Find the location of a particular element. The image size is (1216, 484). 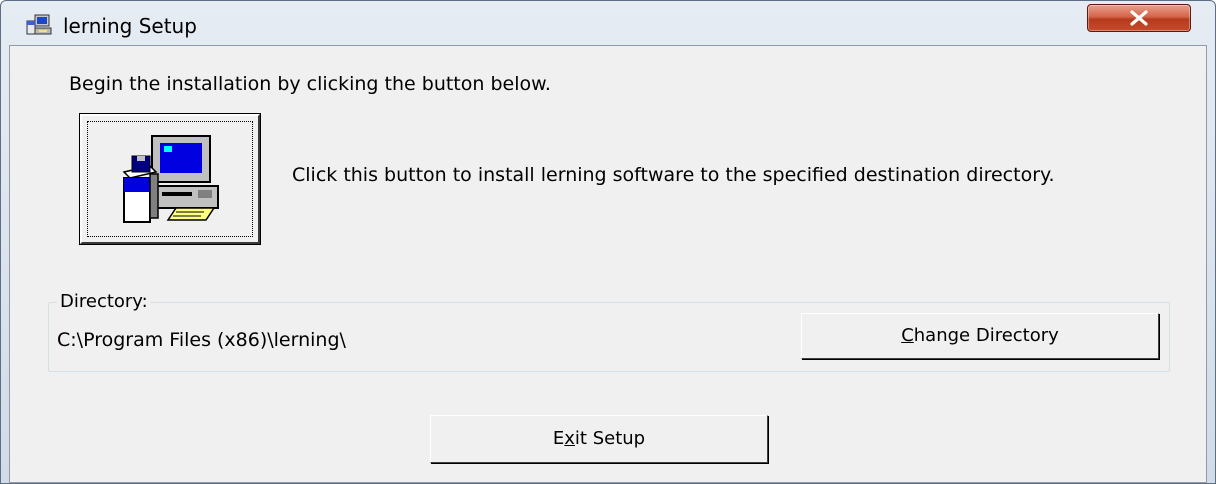

change-directory-label: hange Directory is located at coordinates (986, 335).